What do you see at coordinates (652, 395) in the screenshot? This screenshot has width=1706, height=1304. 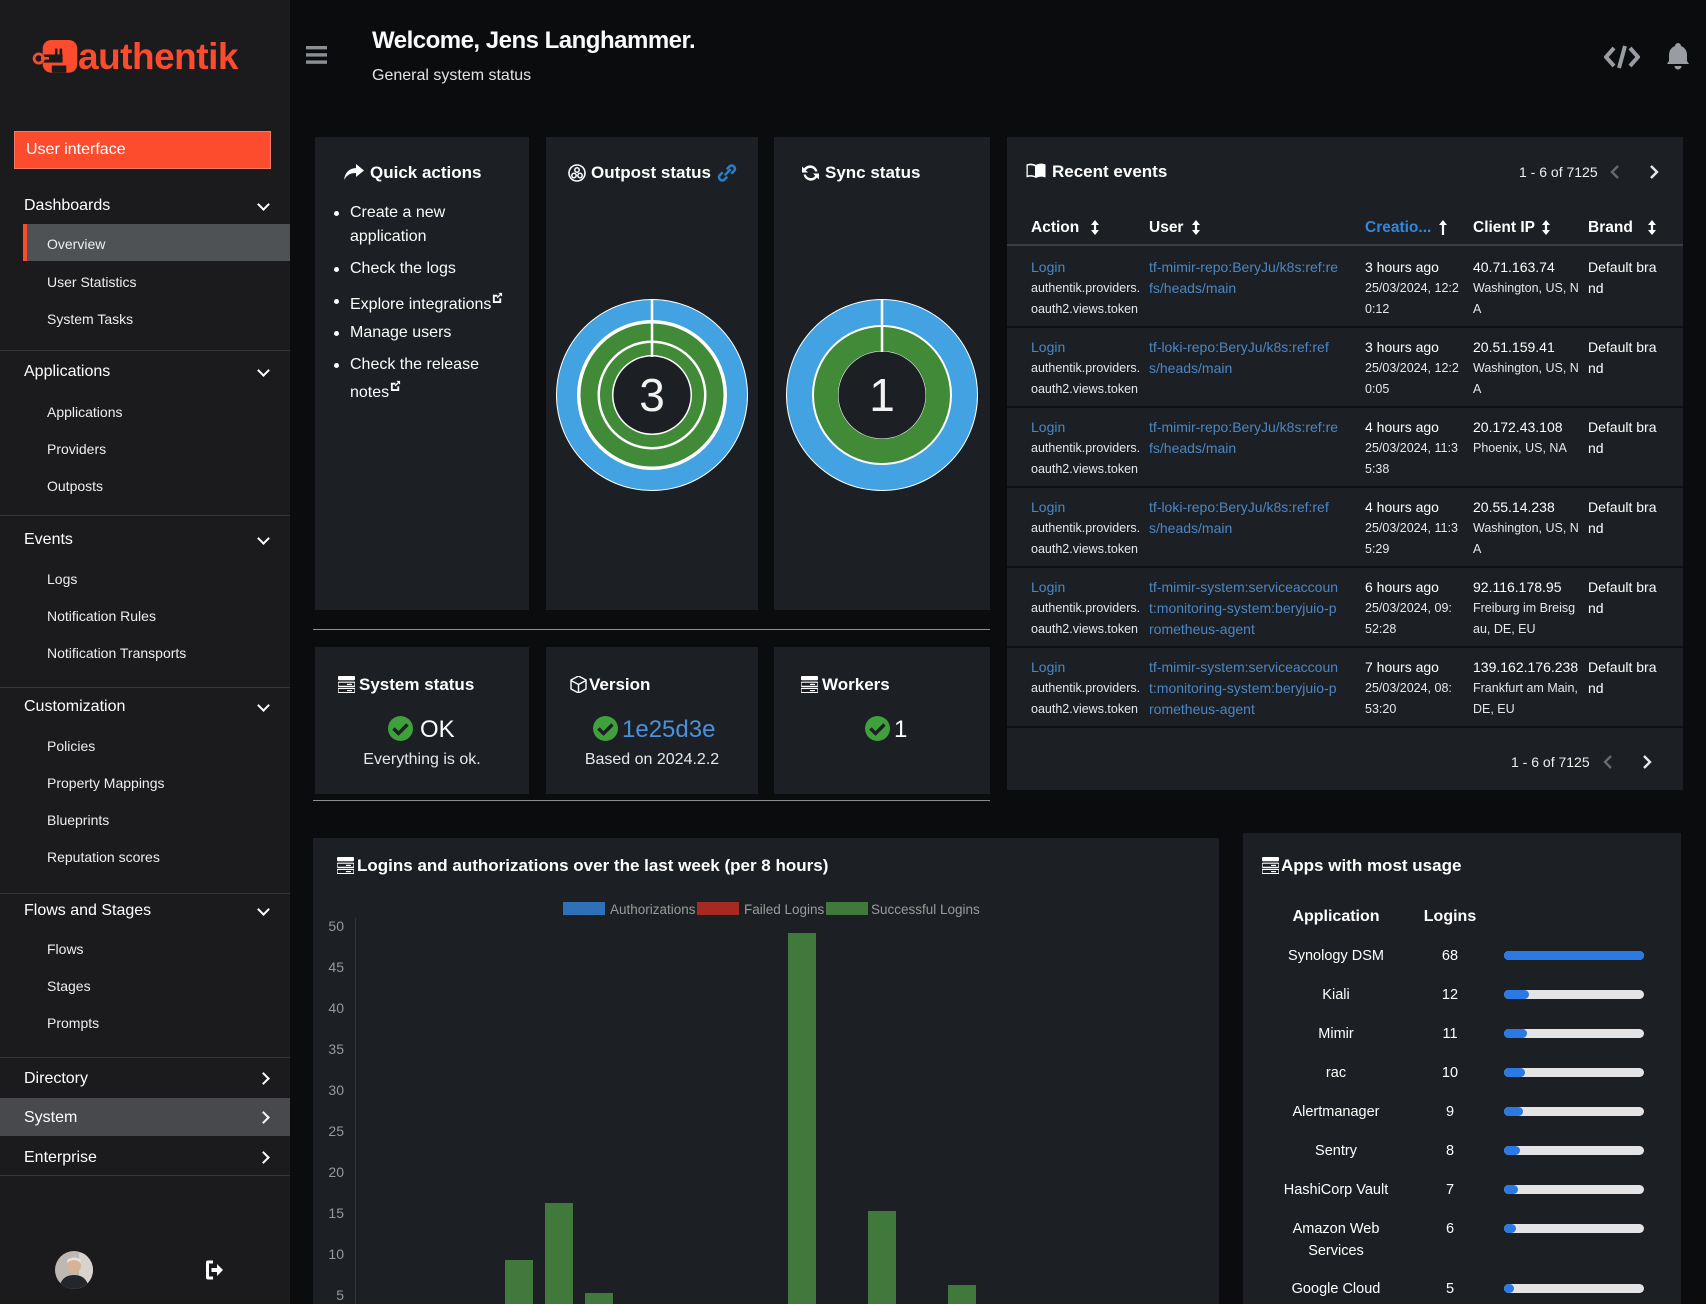 I see `svg-text: 3` at bounding box center [652, 395].